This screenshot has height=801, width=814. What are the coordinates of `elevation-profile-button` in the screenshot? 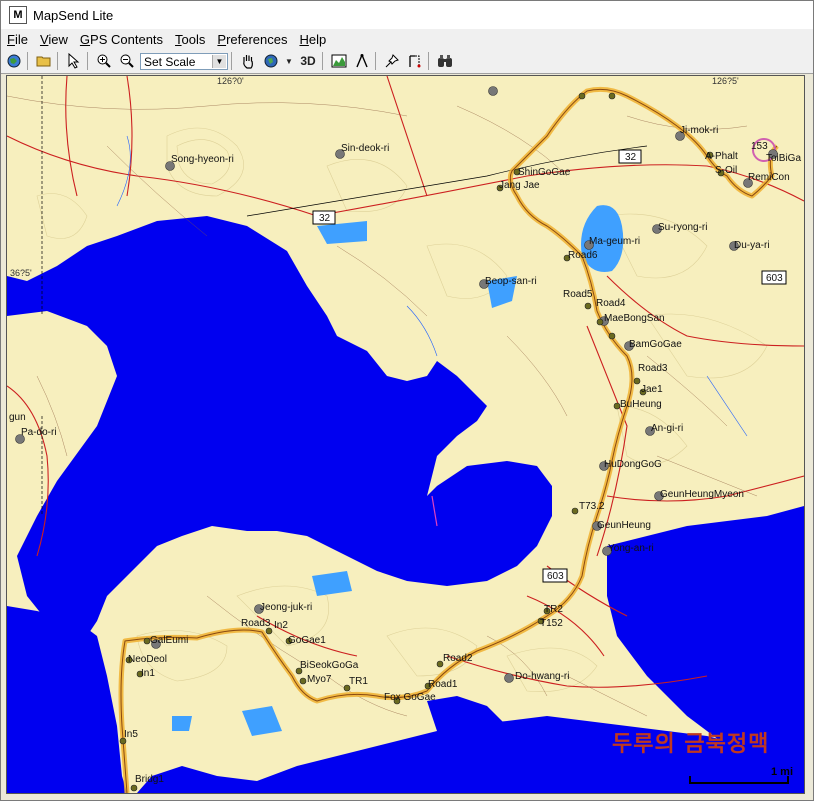 It's located at (339, 61).